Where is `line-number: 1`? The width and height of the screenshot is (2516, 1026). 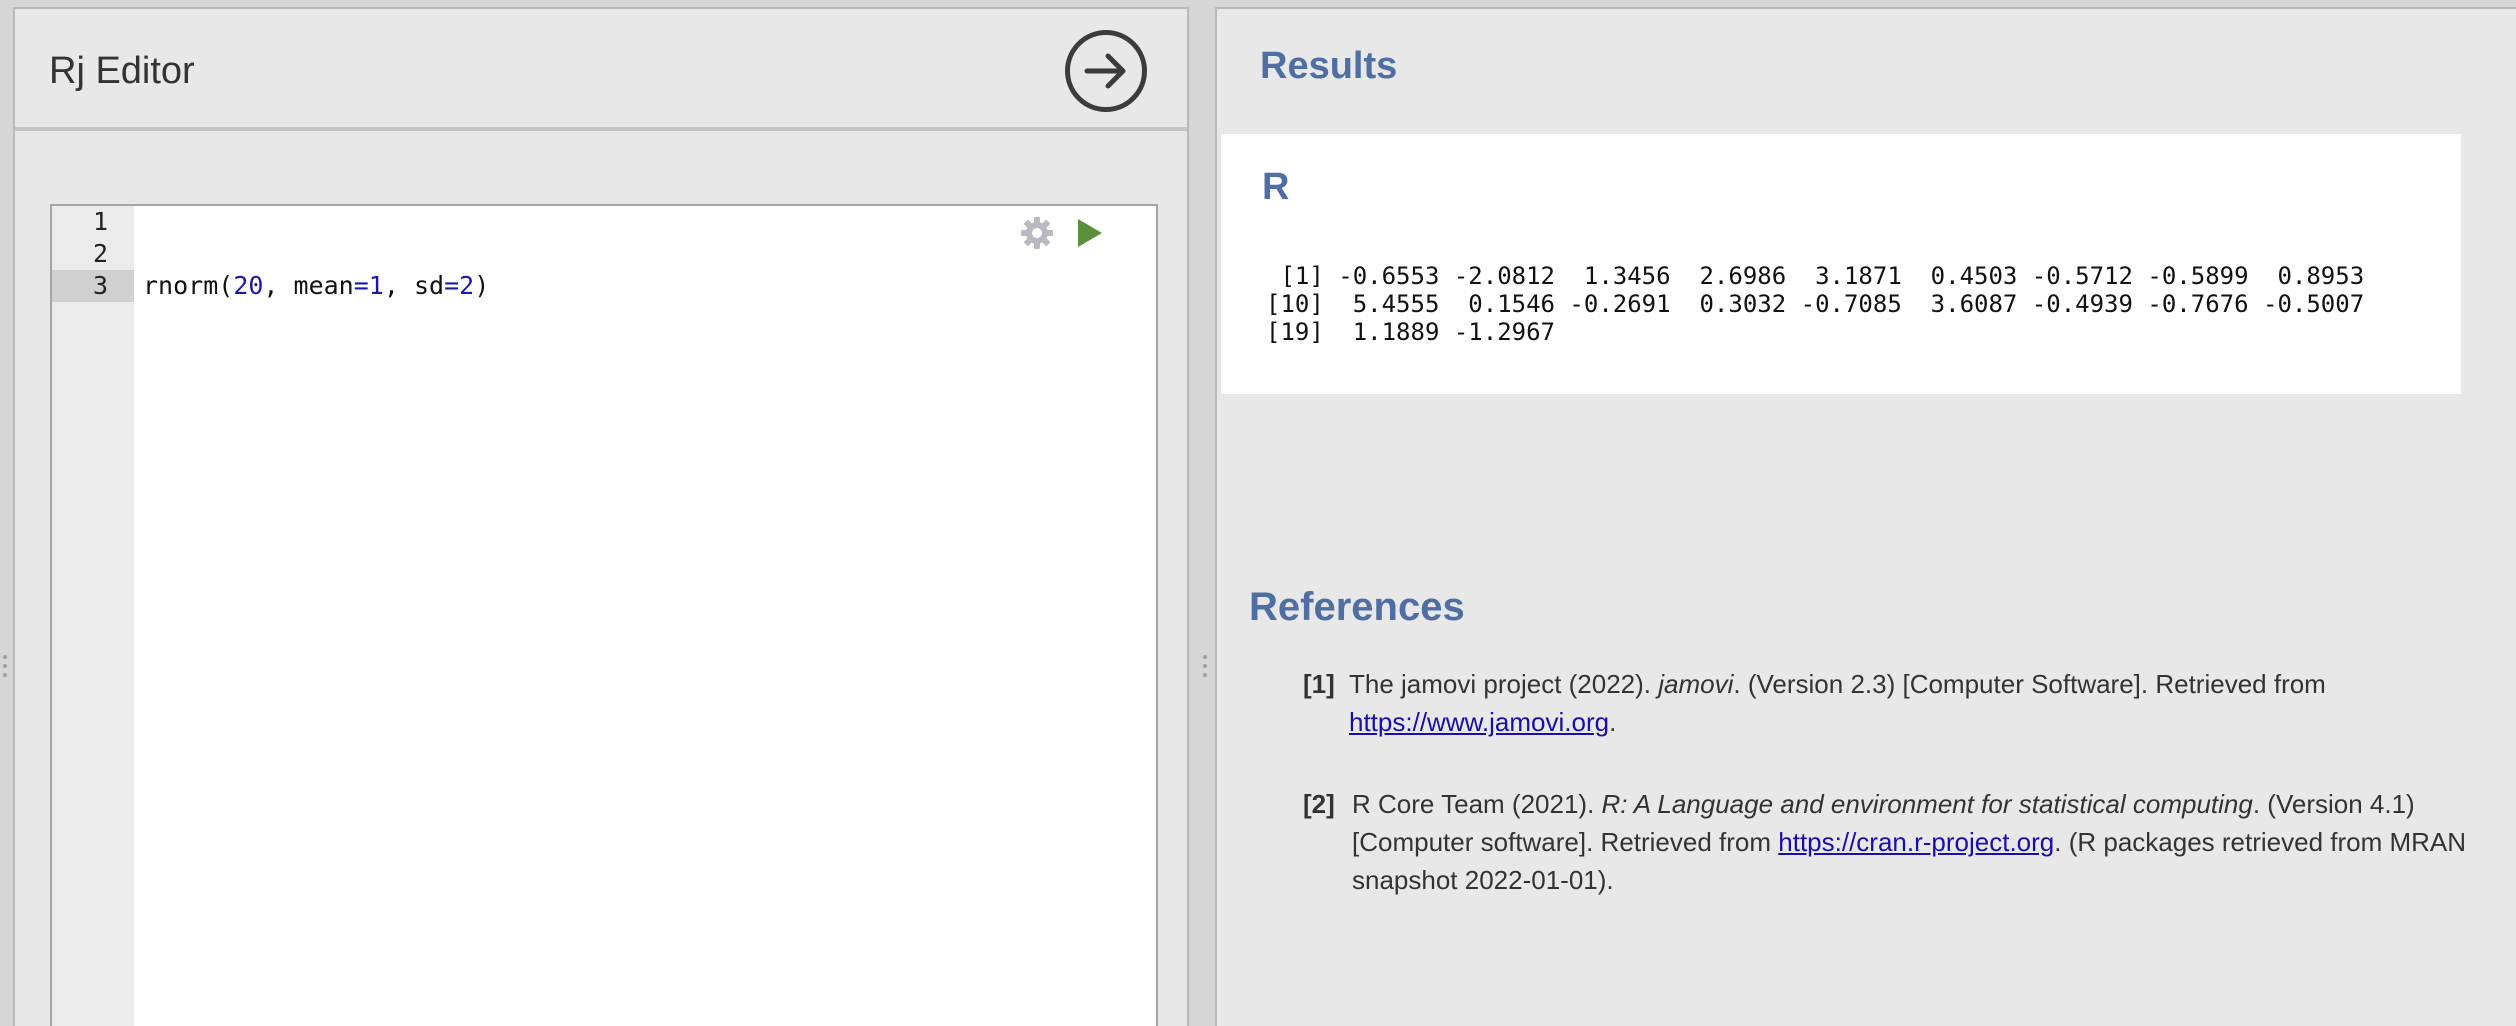
line-number: 1 is located at coordinates (100, 221).